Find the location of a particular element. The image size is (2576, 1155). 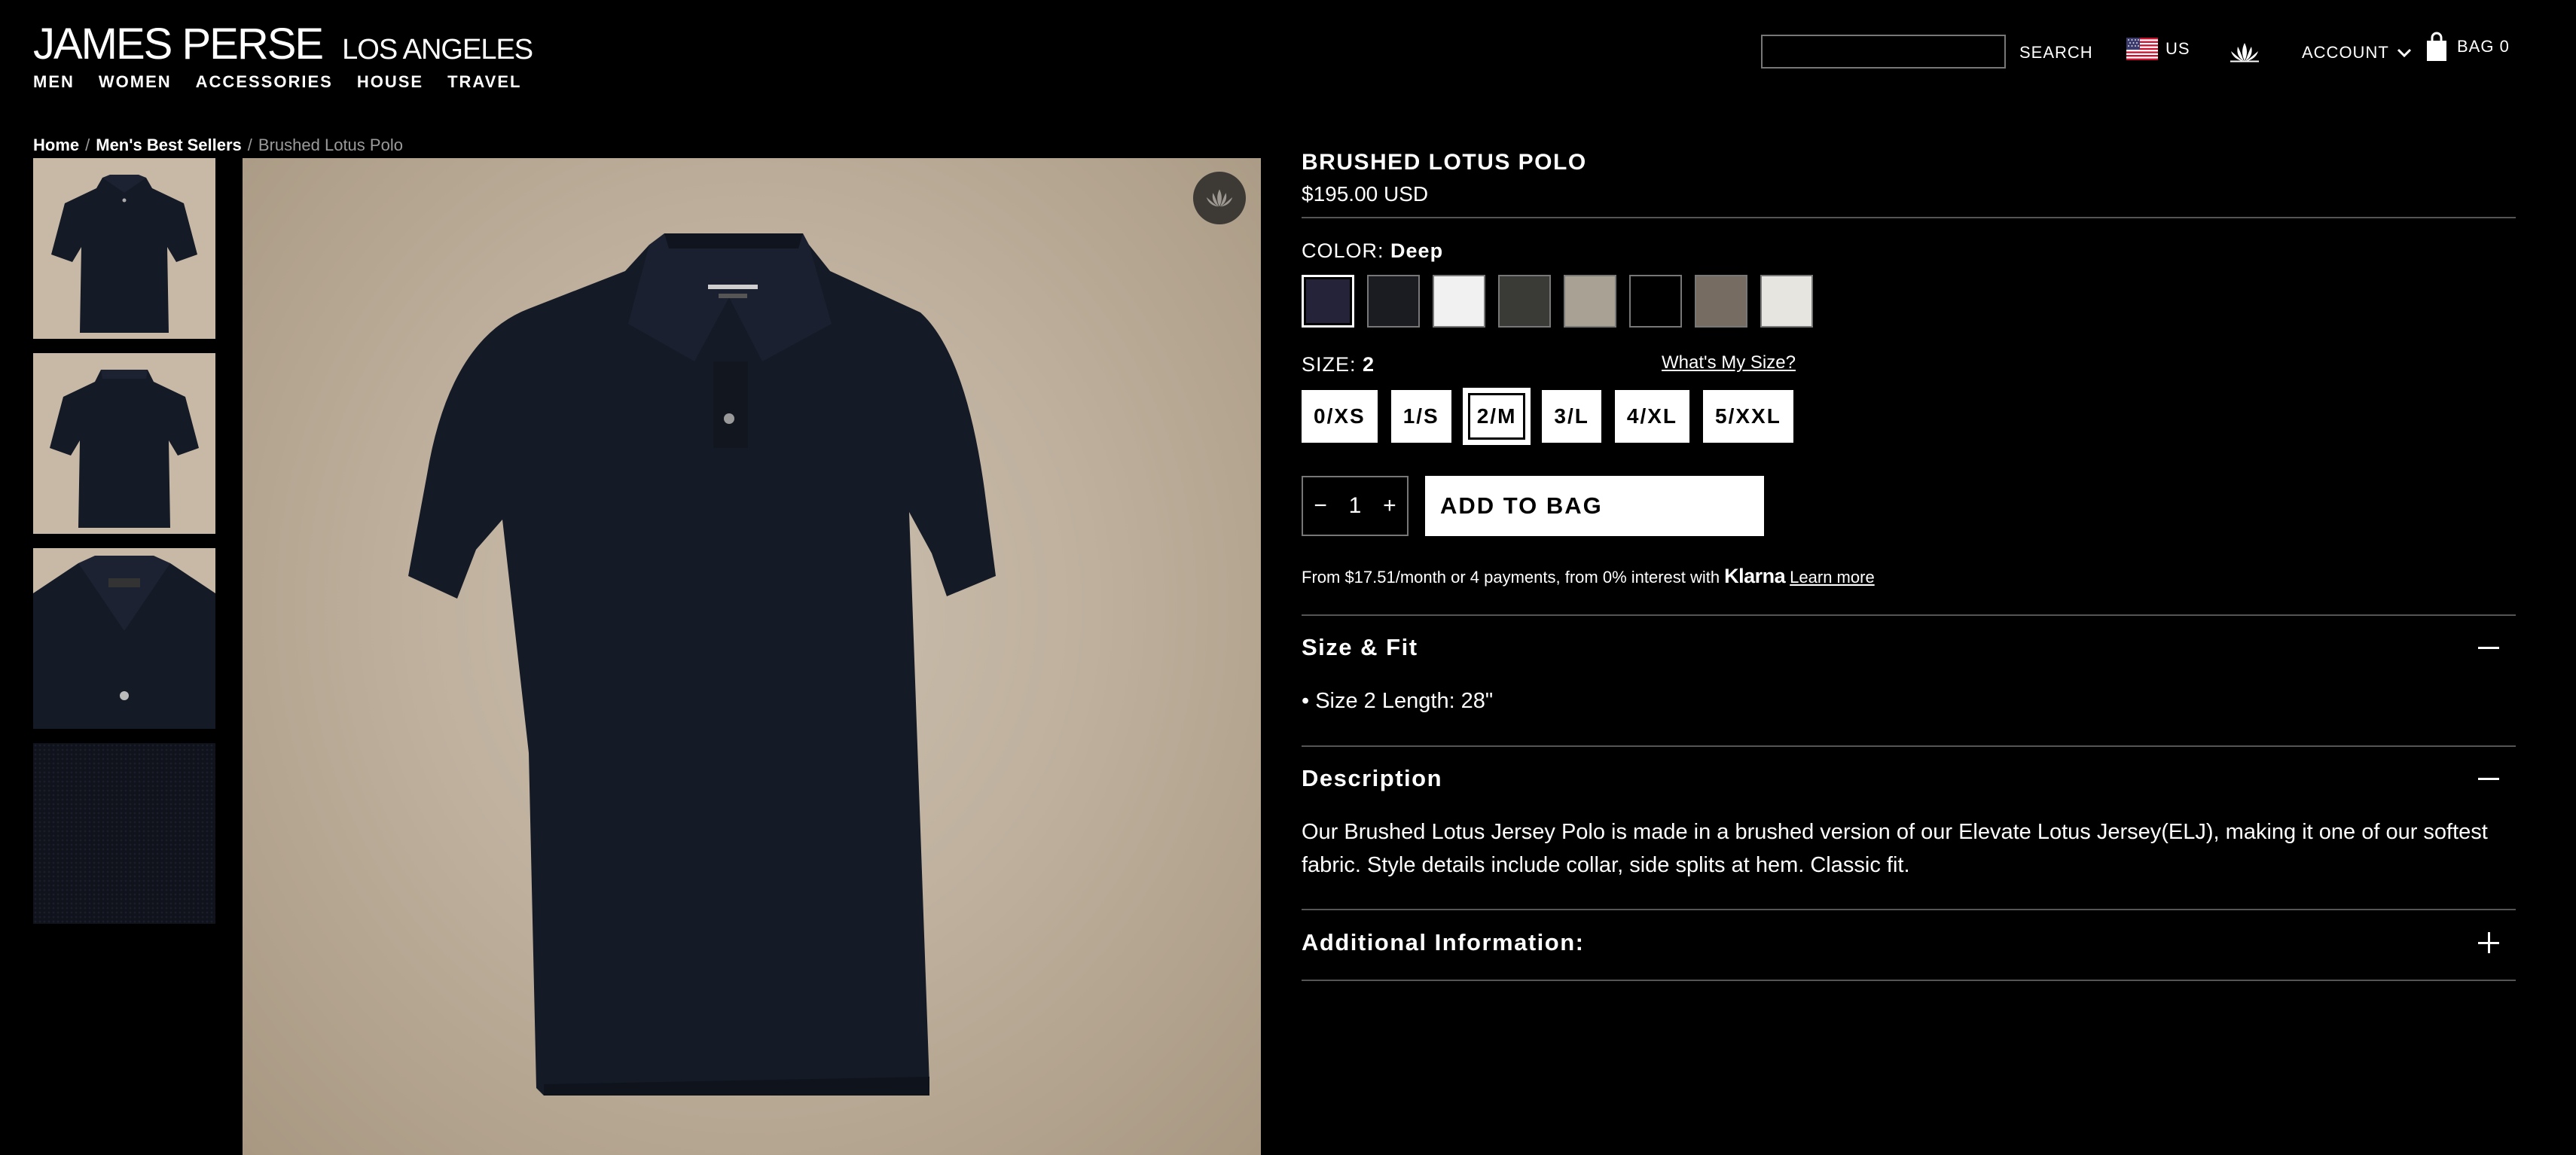

region-selector: US is located at coordinates (2158, 49).